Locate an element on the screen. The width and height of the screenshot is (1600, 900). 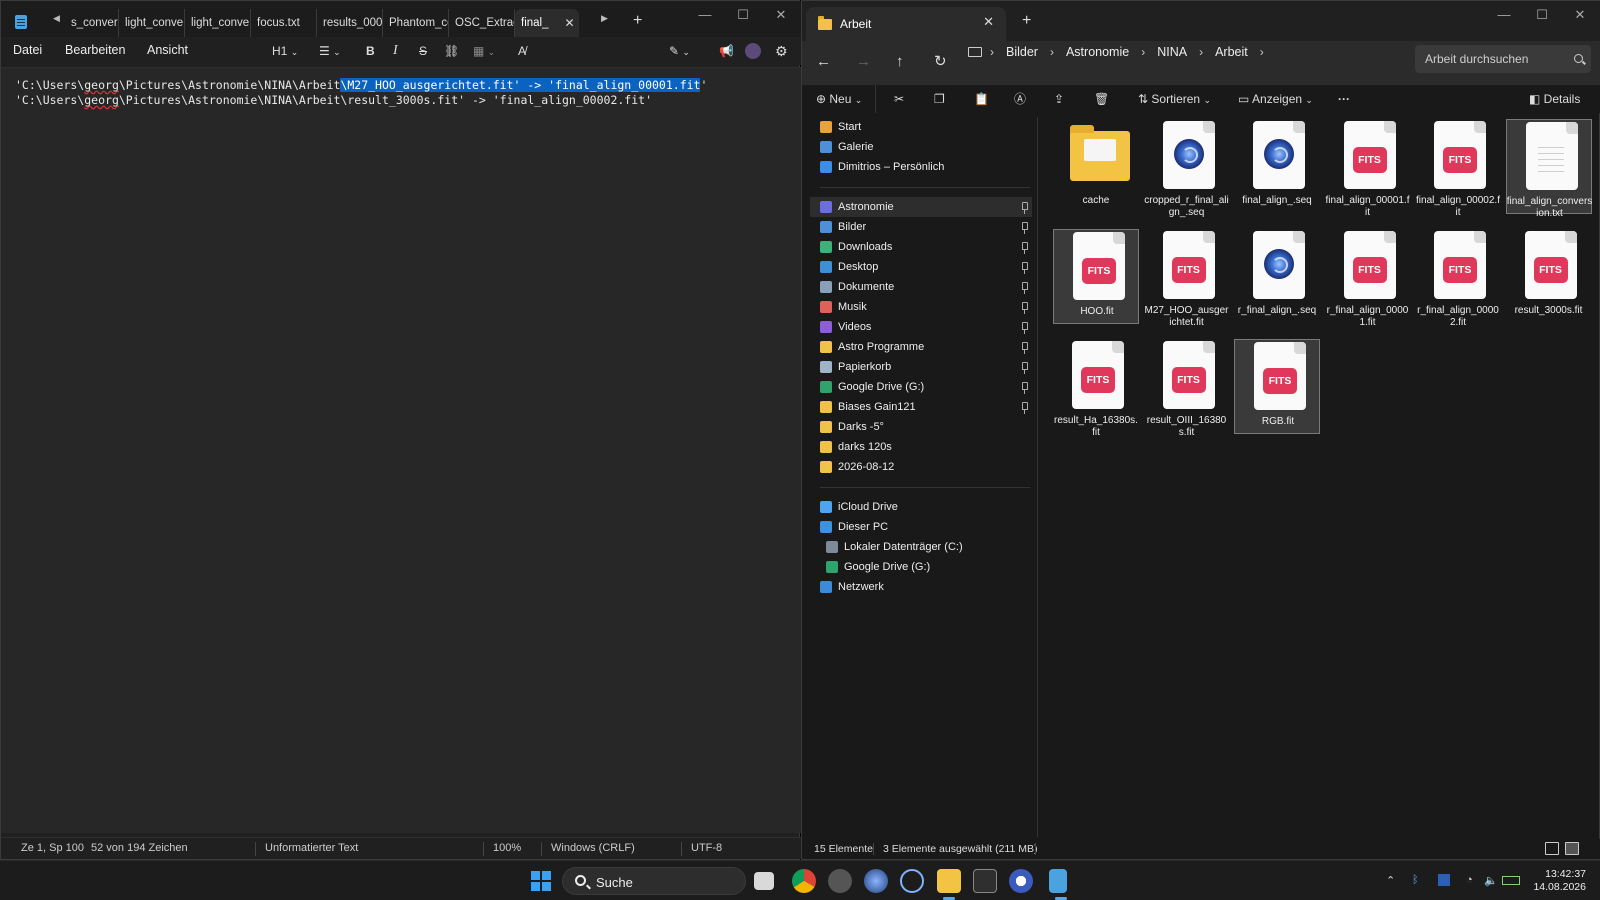
gear-icon: ⚙ is located at coordinates (781, 51).